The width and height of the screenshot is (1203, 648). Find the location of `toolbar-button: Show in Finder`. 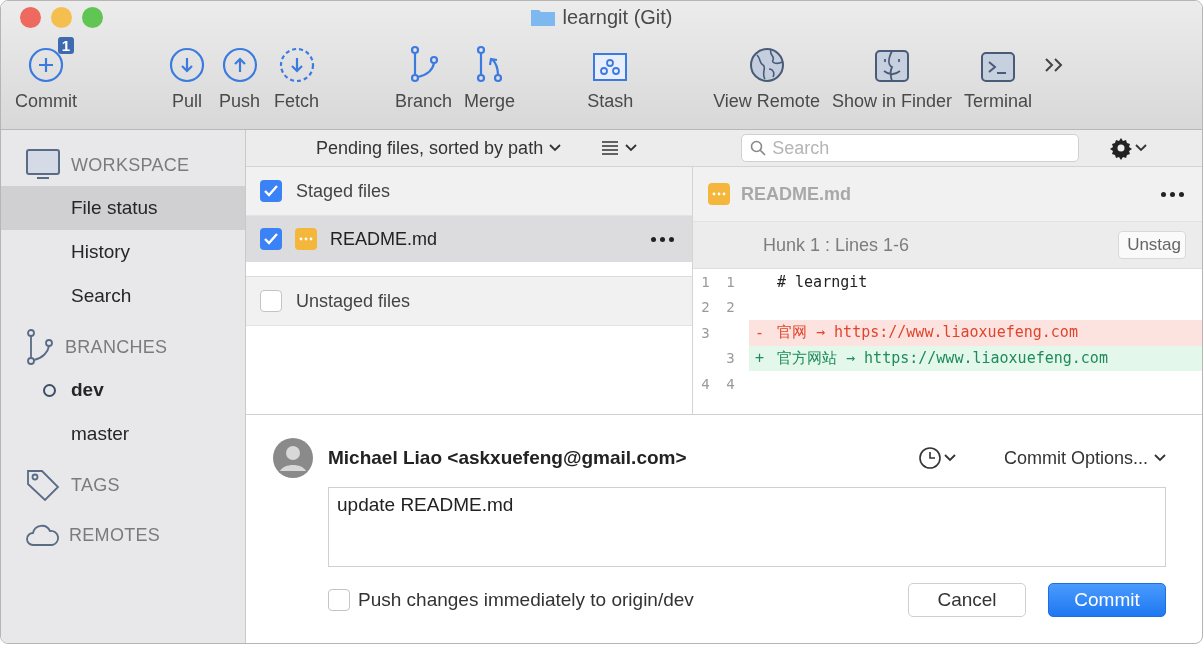

toolbar-button: Show in Finder is located at coordinates (891, 78).